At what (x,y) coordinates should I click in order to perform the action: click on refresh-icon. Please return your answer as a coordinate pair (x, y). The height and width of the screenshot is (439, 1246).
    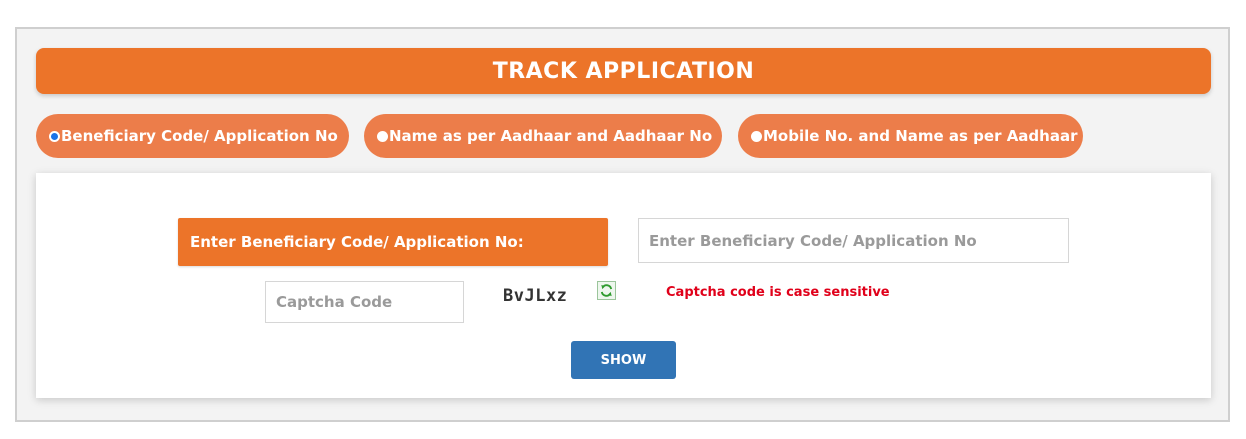
    Looking at the image, I should click on (606, 290).